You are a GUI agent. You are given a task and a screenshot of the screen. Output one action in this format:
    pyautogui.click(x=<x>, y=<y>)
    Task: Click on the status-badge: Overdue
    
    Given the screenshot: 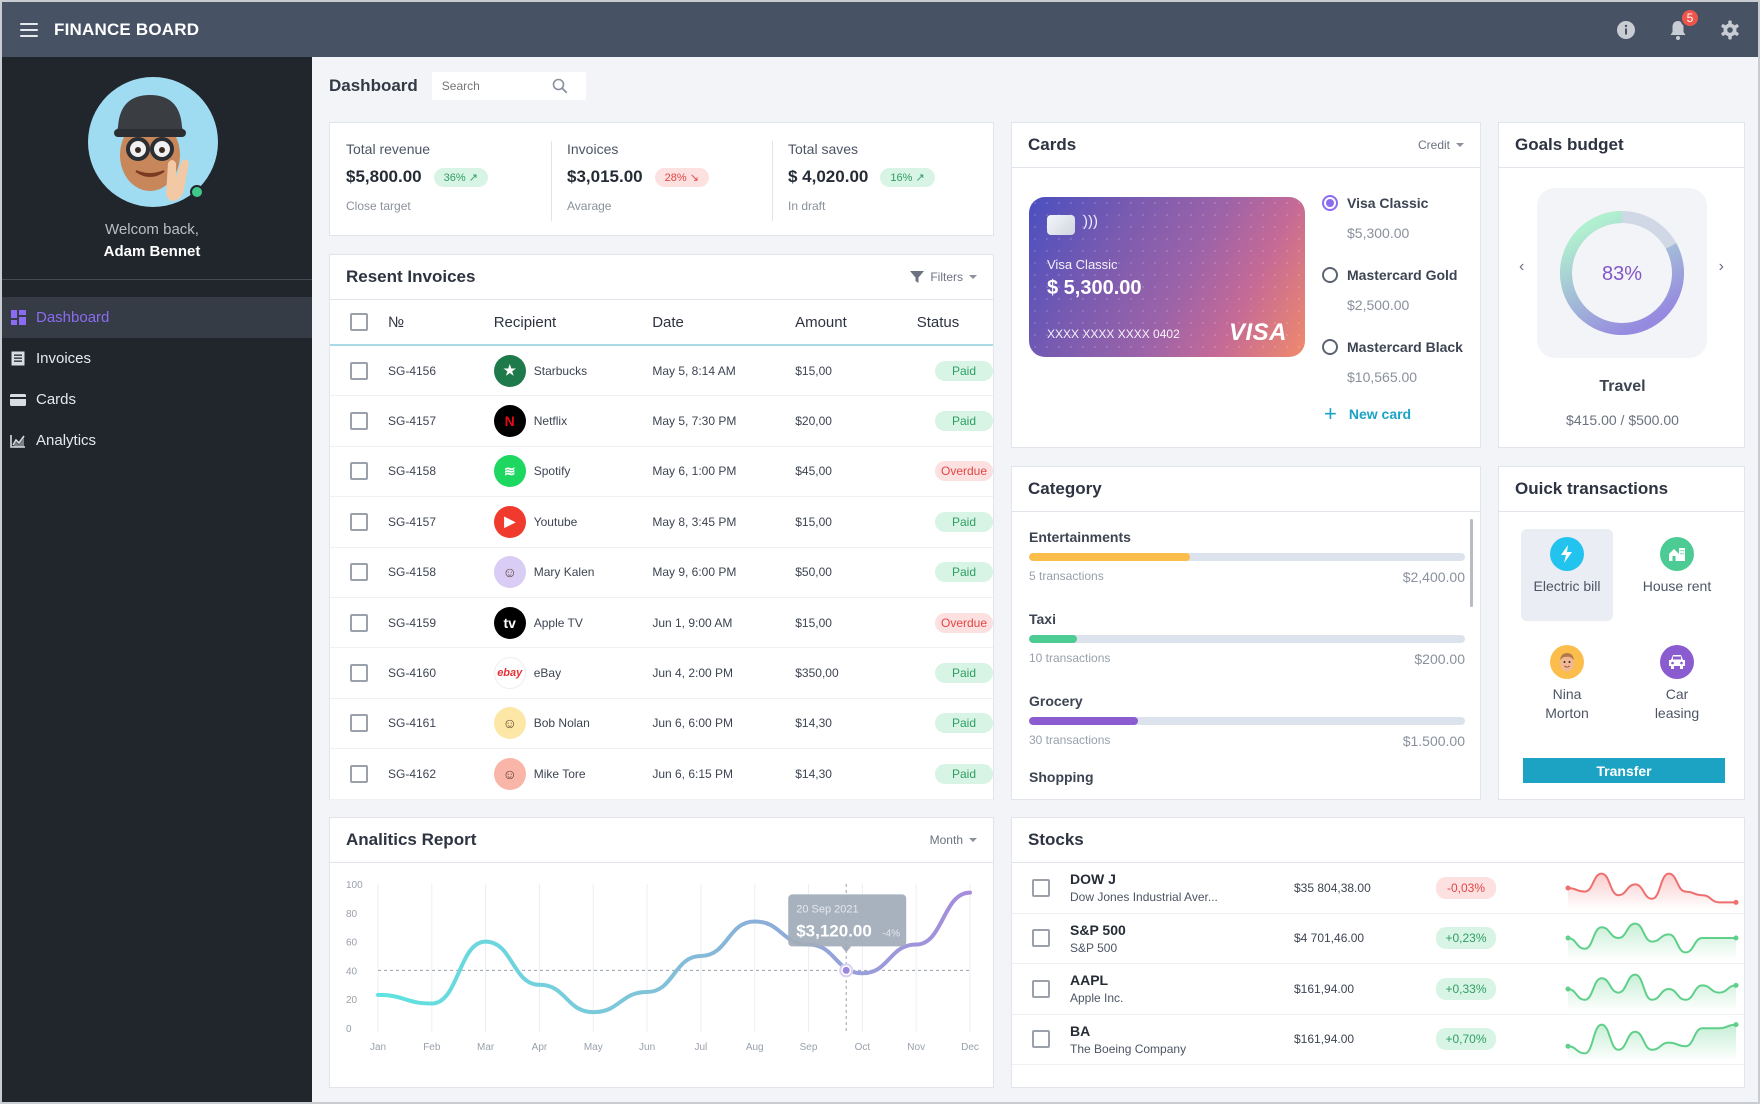 What is the action you would take?
    pyautogui.click(x=964, y=471)
    